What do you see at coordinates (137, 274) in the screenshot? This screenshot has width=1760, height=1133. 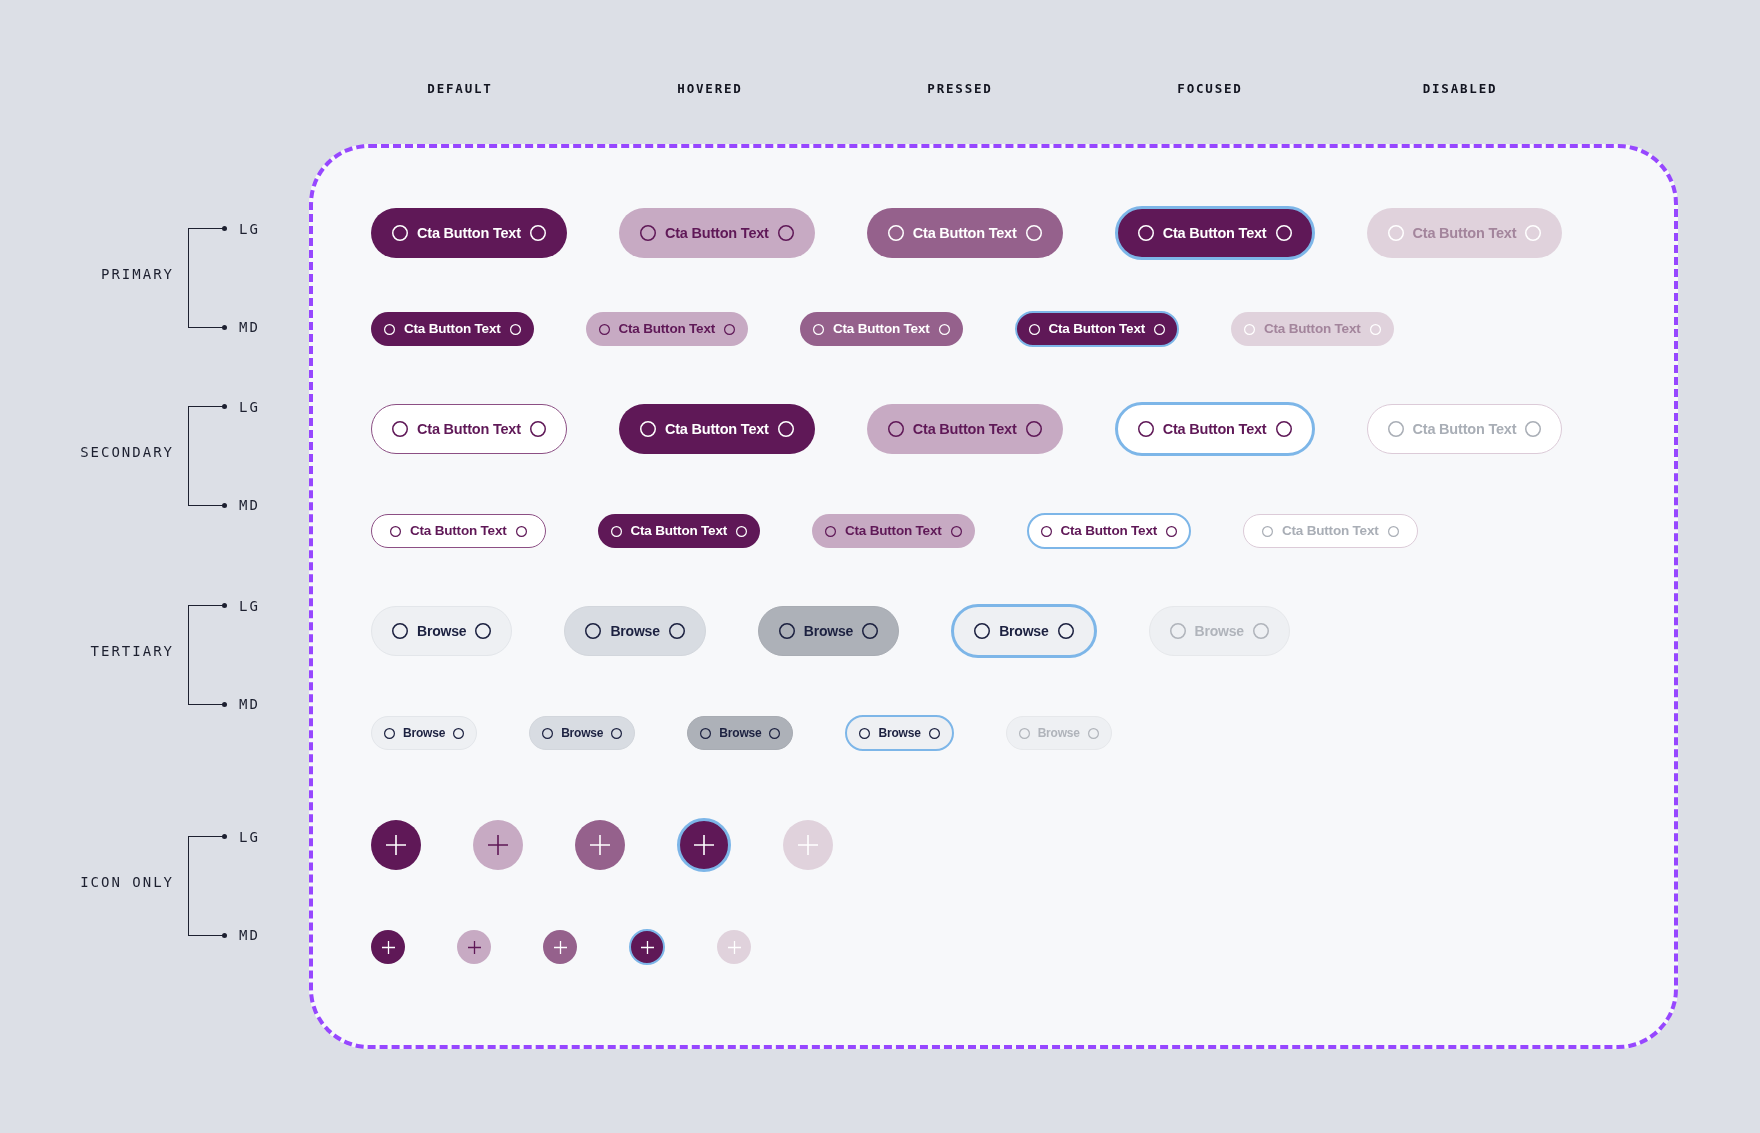 I see `group-label: PRIMARY` at bounding box center [137, 274].